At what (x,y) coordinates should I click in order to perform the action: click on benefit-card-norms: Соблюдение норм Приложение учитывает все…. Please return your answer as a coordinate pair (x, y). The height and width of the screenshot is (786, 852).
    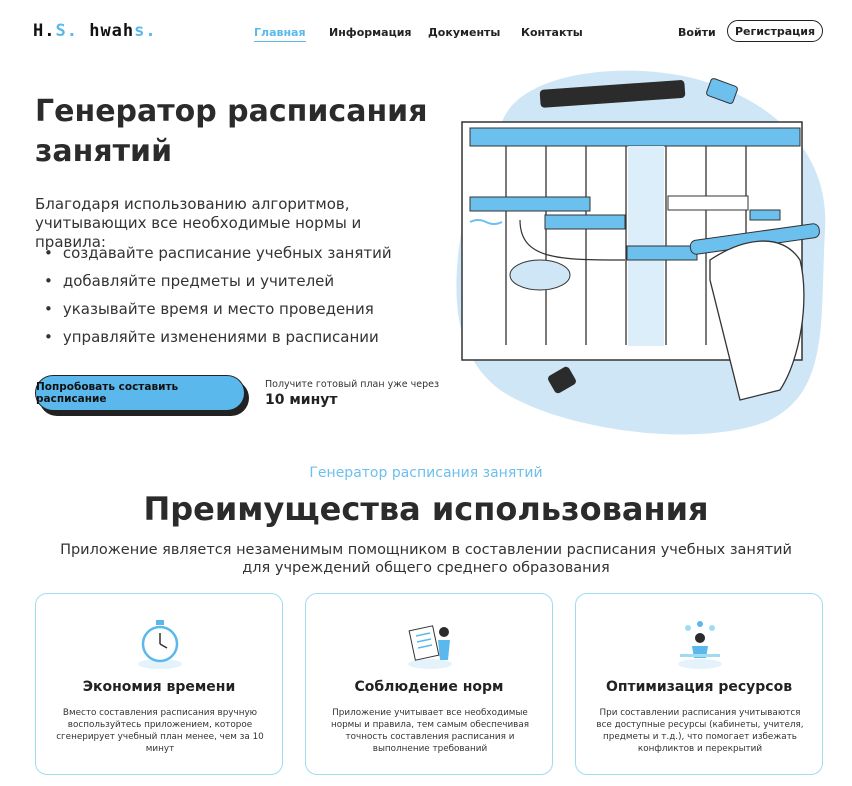
    Looking at the image, I should click on (429, 684).